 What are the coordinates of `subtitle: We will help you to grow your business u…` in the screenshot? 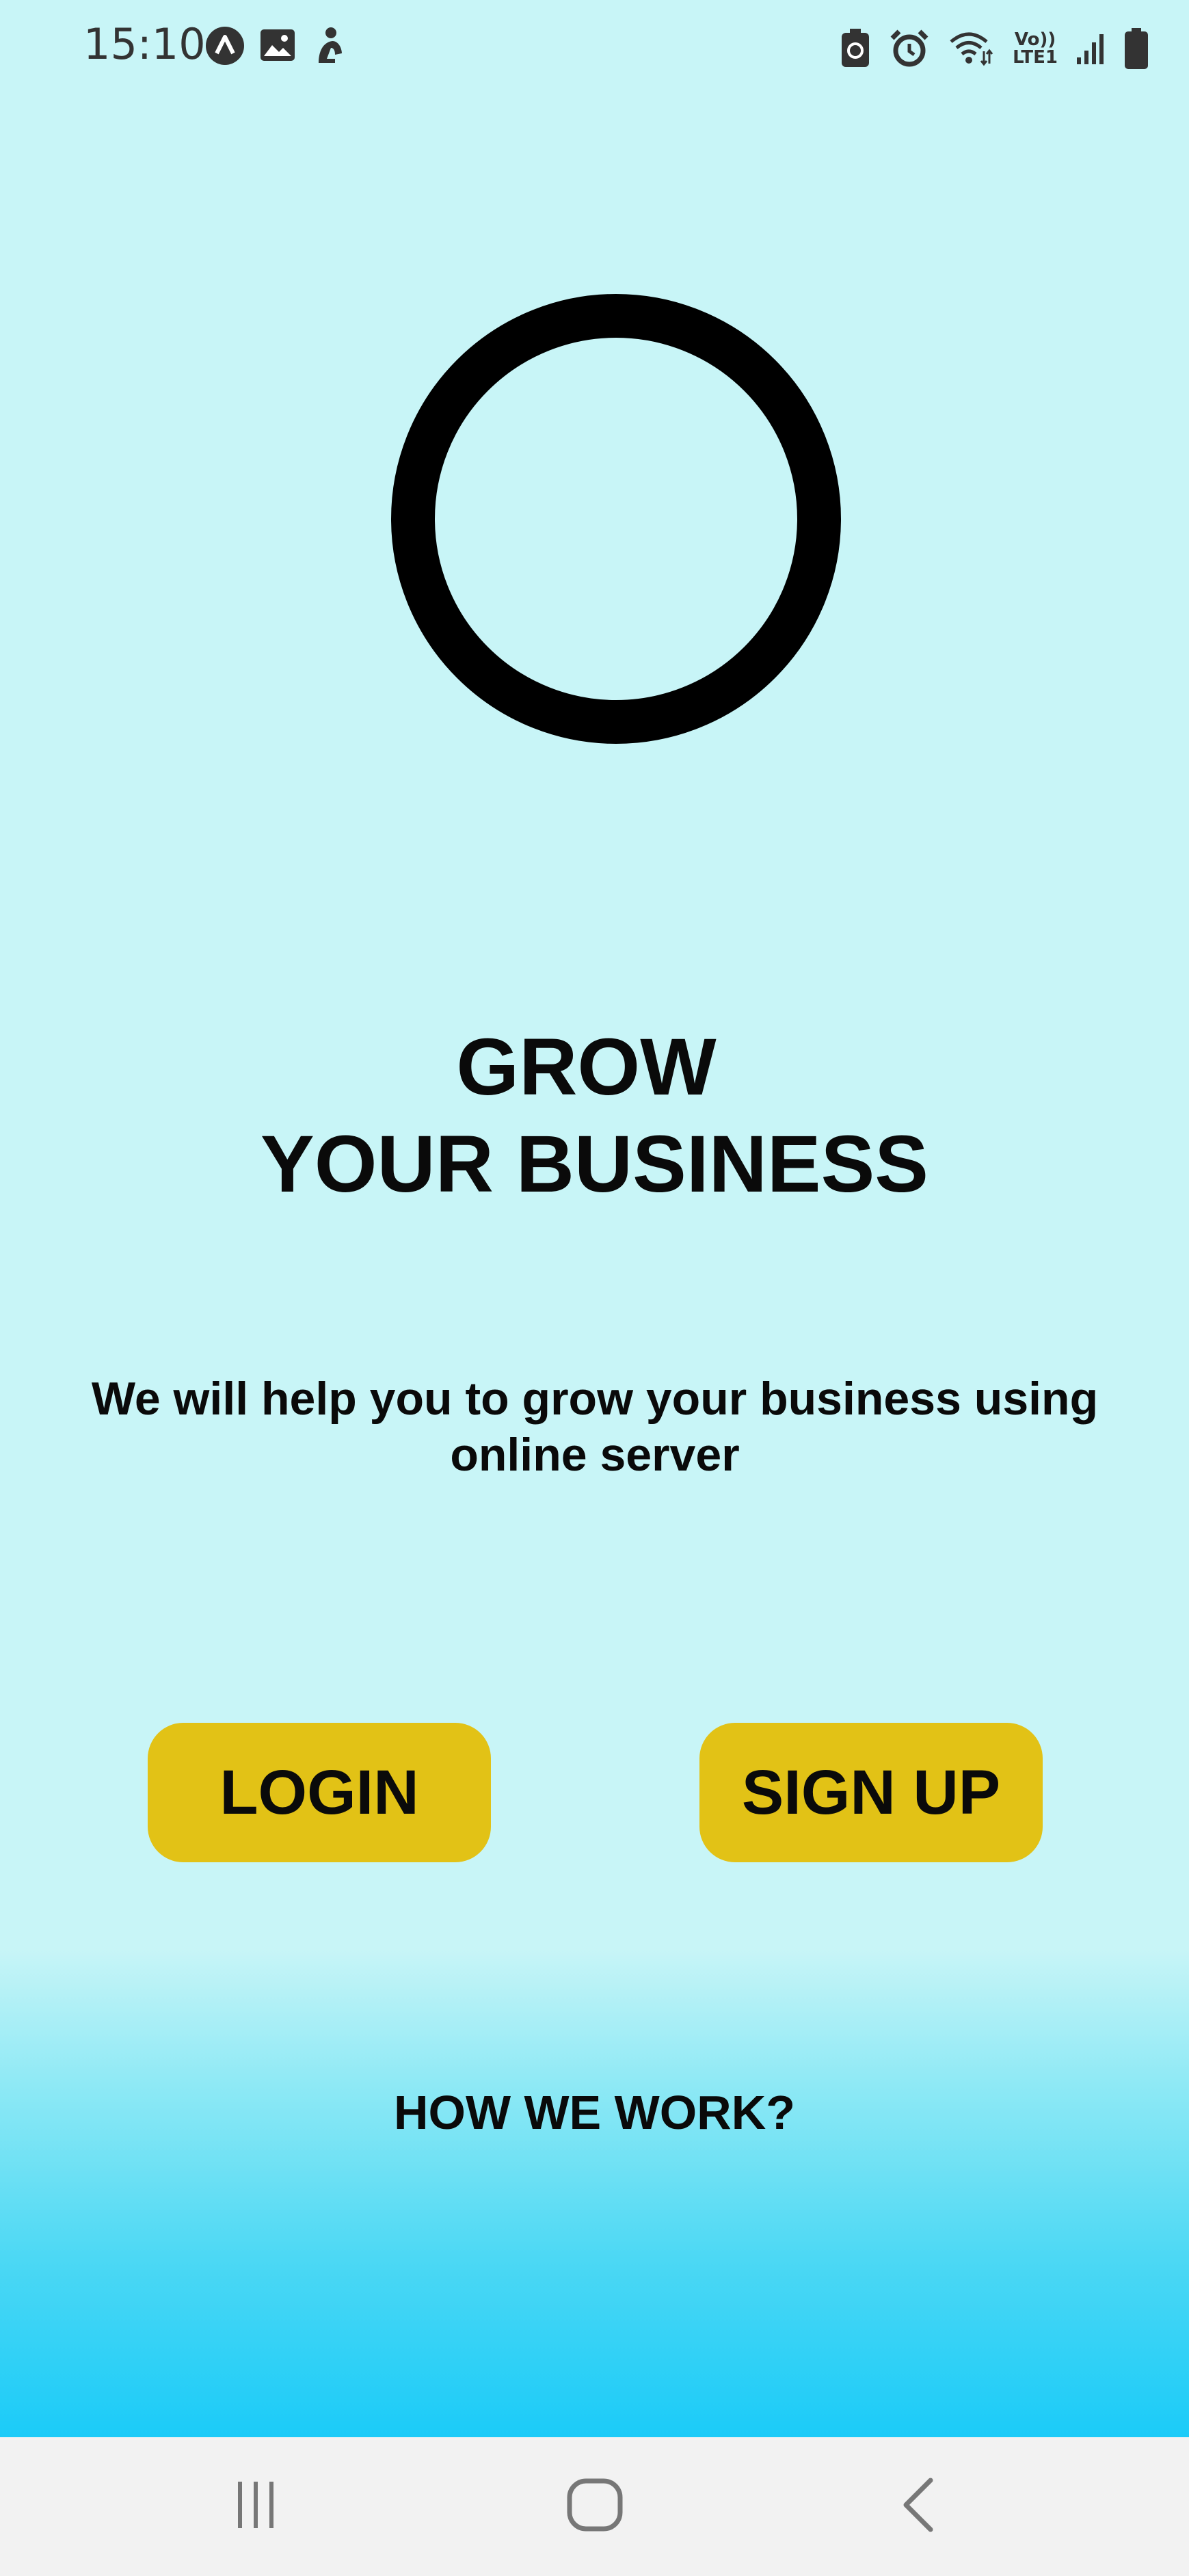 It's located at (595, 1427).